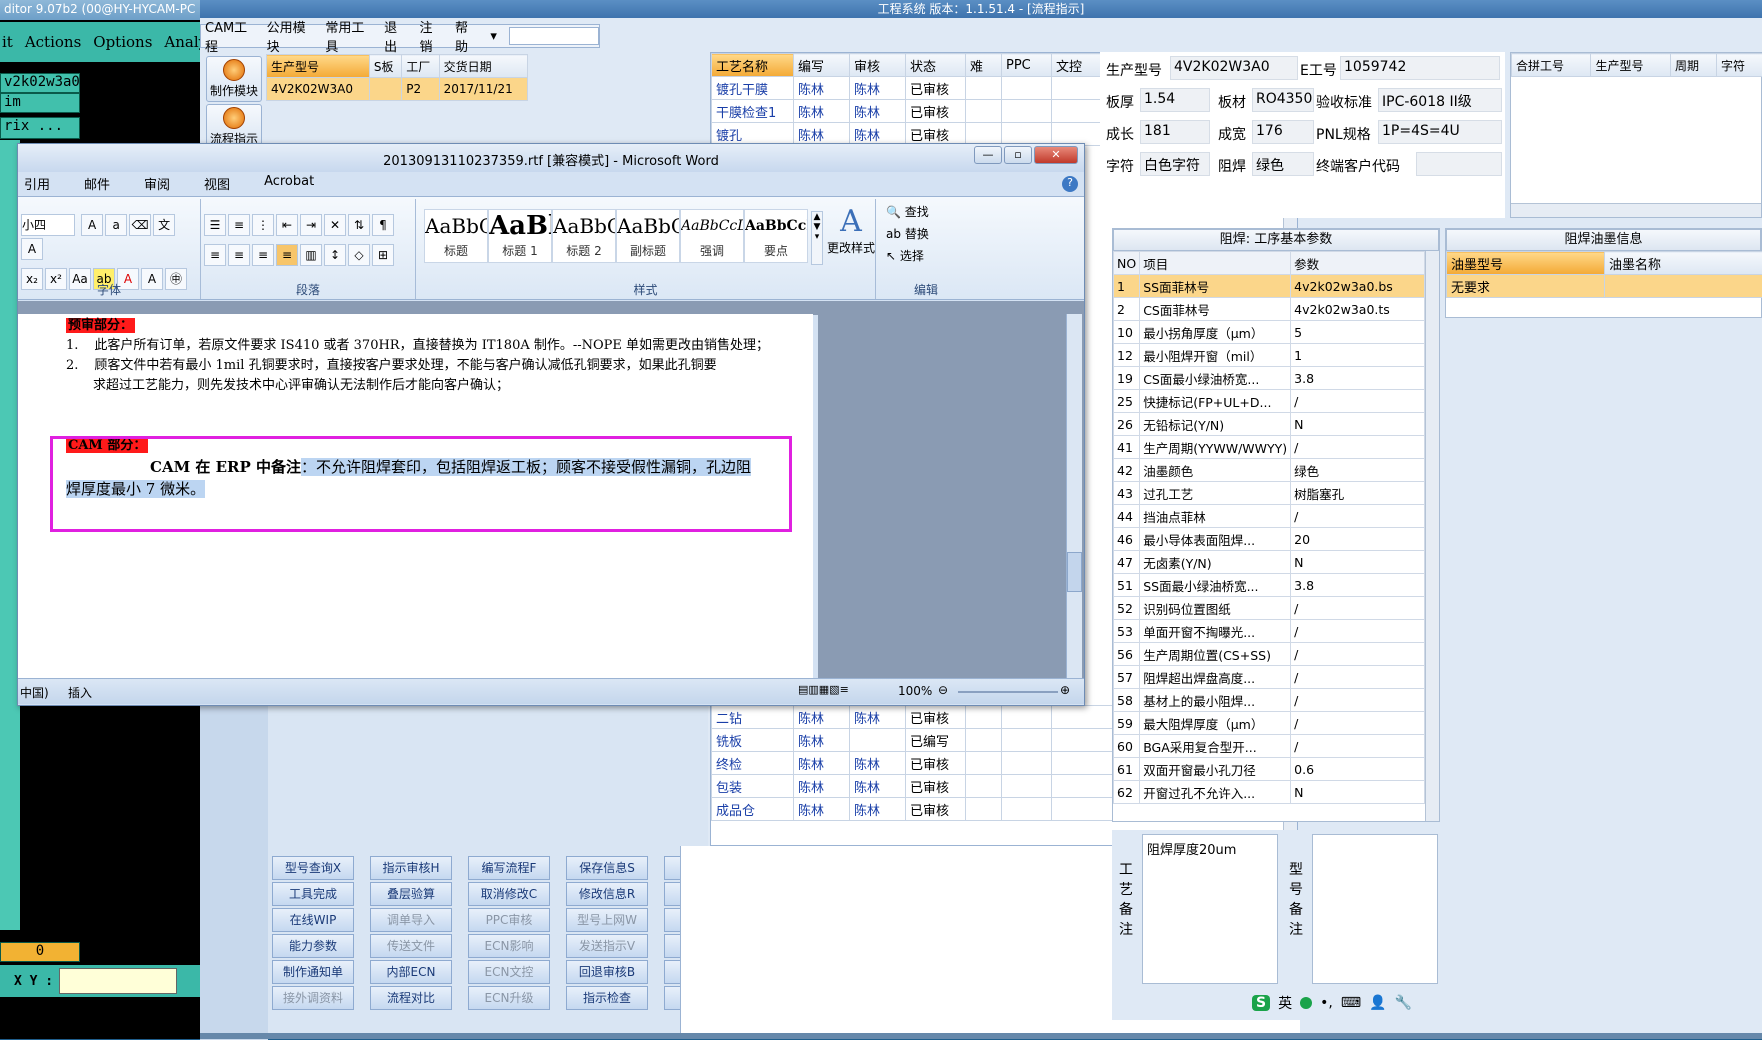 The width and height of the screenshot is (1762, 1040). What do you see at coordinates (1027, 65) in the screenshot?
I see `col-ppc: PPC` at bounding box center [1027, 65].